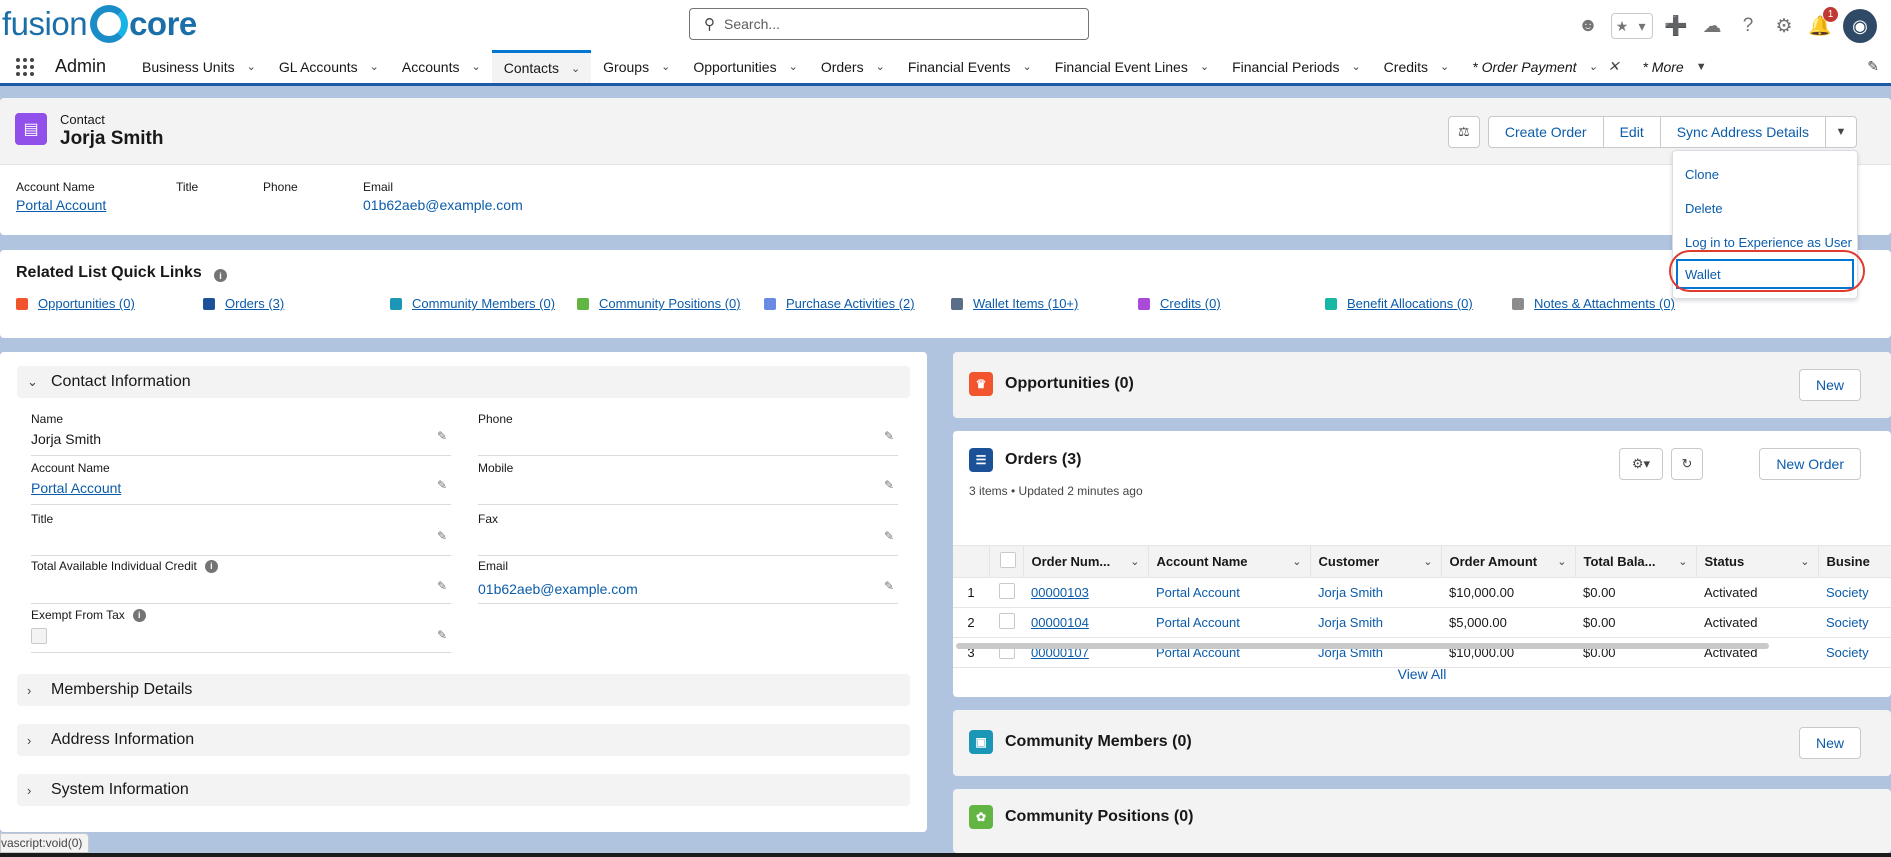  I want to click on horizontal-scrollbar, so click(1362, 646).